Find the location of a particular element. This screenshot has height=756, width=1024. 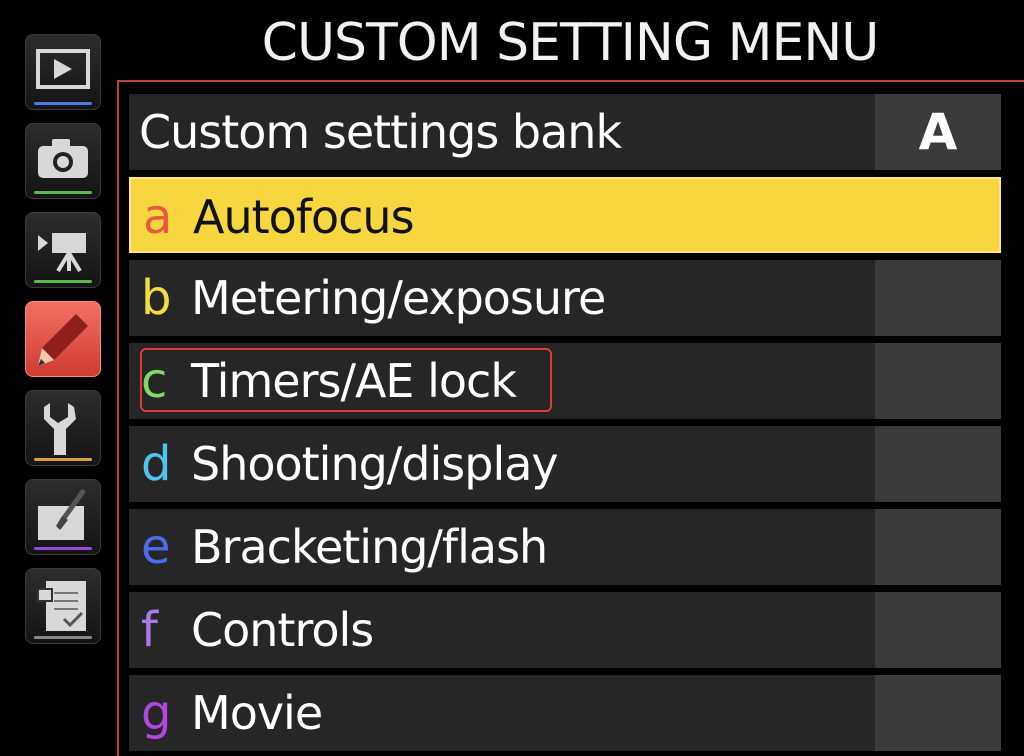

menu-item-controls: f Controls is located at coordinates (565, 630).